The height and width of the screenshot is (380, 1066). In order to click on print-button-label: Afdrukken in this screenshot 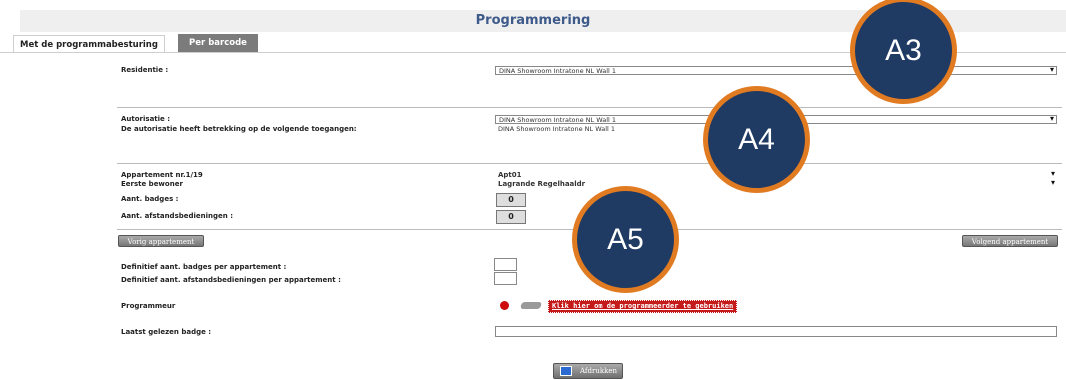, I will do `click(598, 371)`.